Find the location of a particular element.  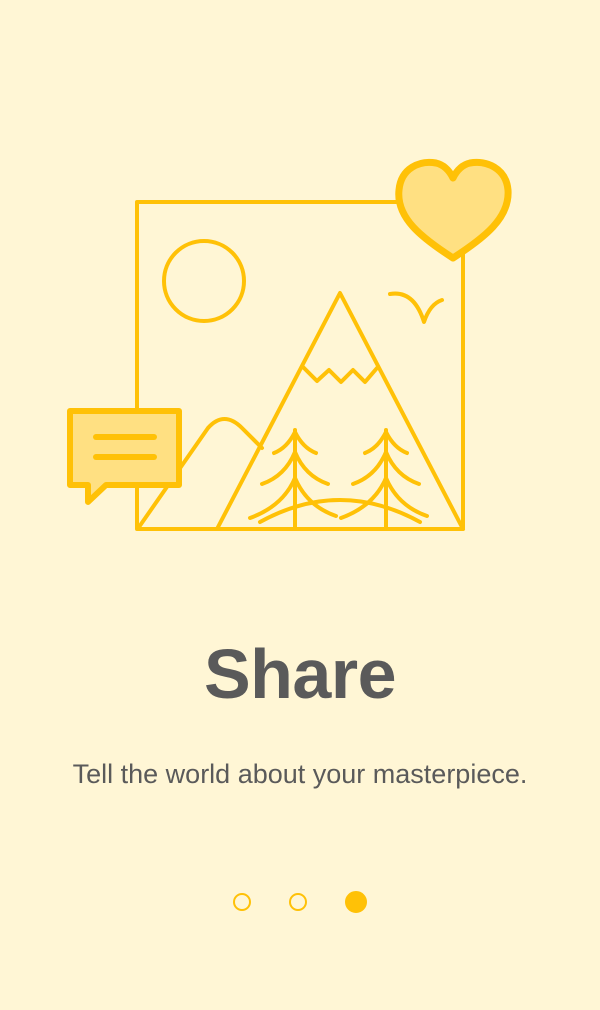

page-indicator is located at coordinates (300, 902).